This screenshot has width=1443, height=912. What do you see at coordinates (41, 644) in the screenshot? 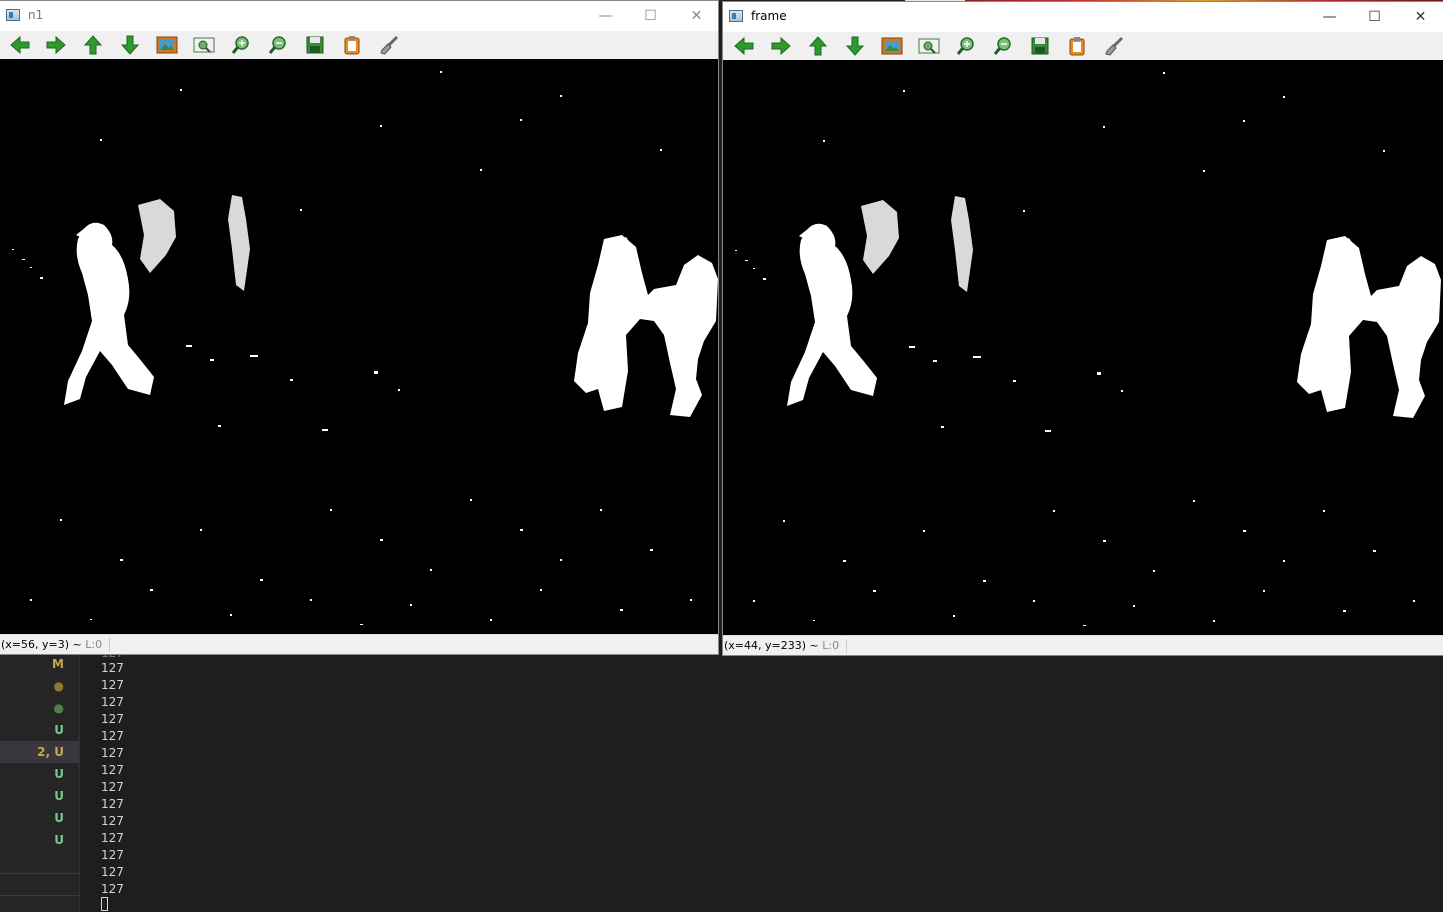
I see `cursor-coordinates: (x=56, y=3) ~` at bounding box center [41, 644].